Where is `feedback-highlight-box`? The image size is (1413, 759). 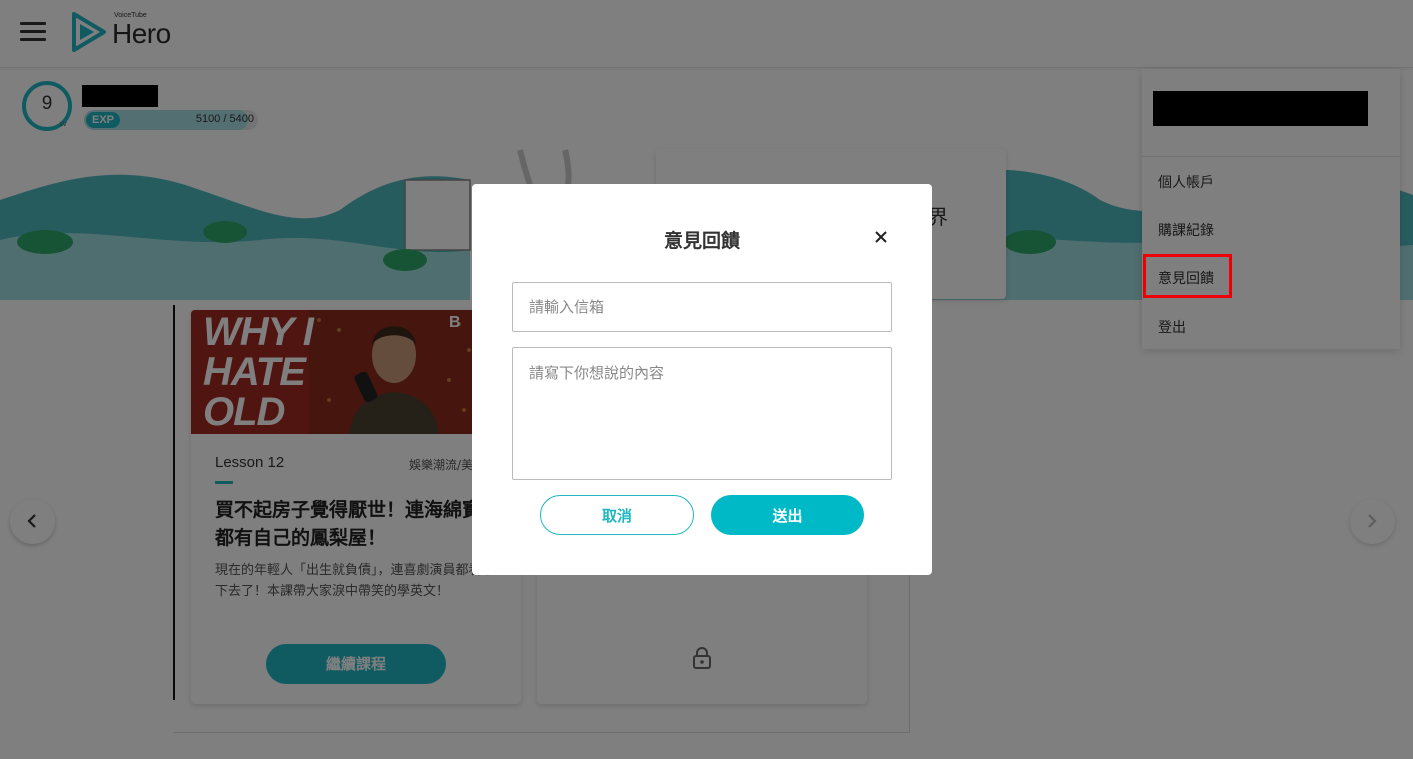 feedback-highlight-box is located at coordinates (1187, 276).